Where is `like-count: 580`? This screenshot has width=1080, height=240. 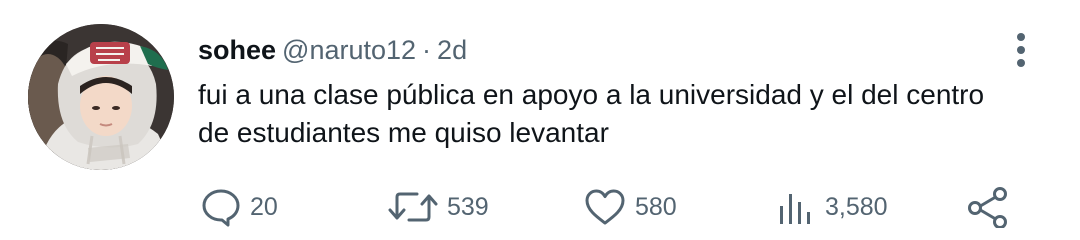 like-count: 580 is located at coordinates (656, 206).